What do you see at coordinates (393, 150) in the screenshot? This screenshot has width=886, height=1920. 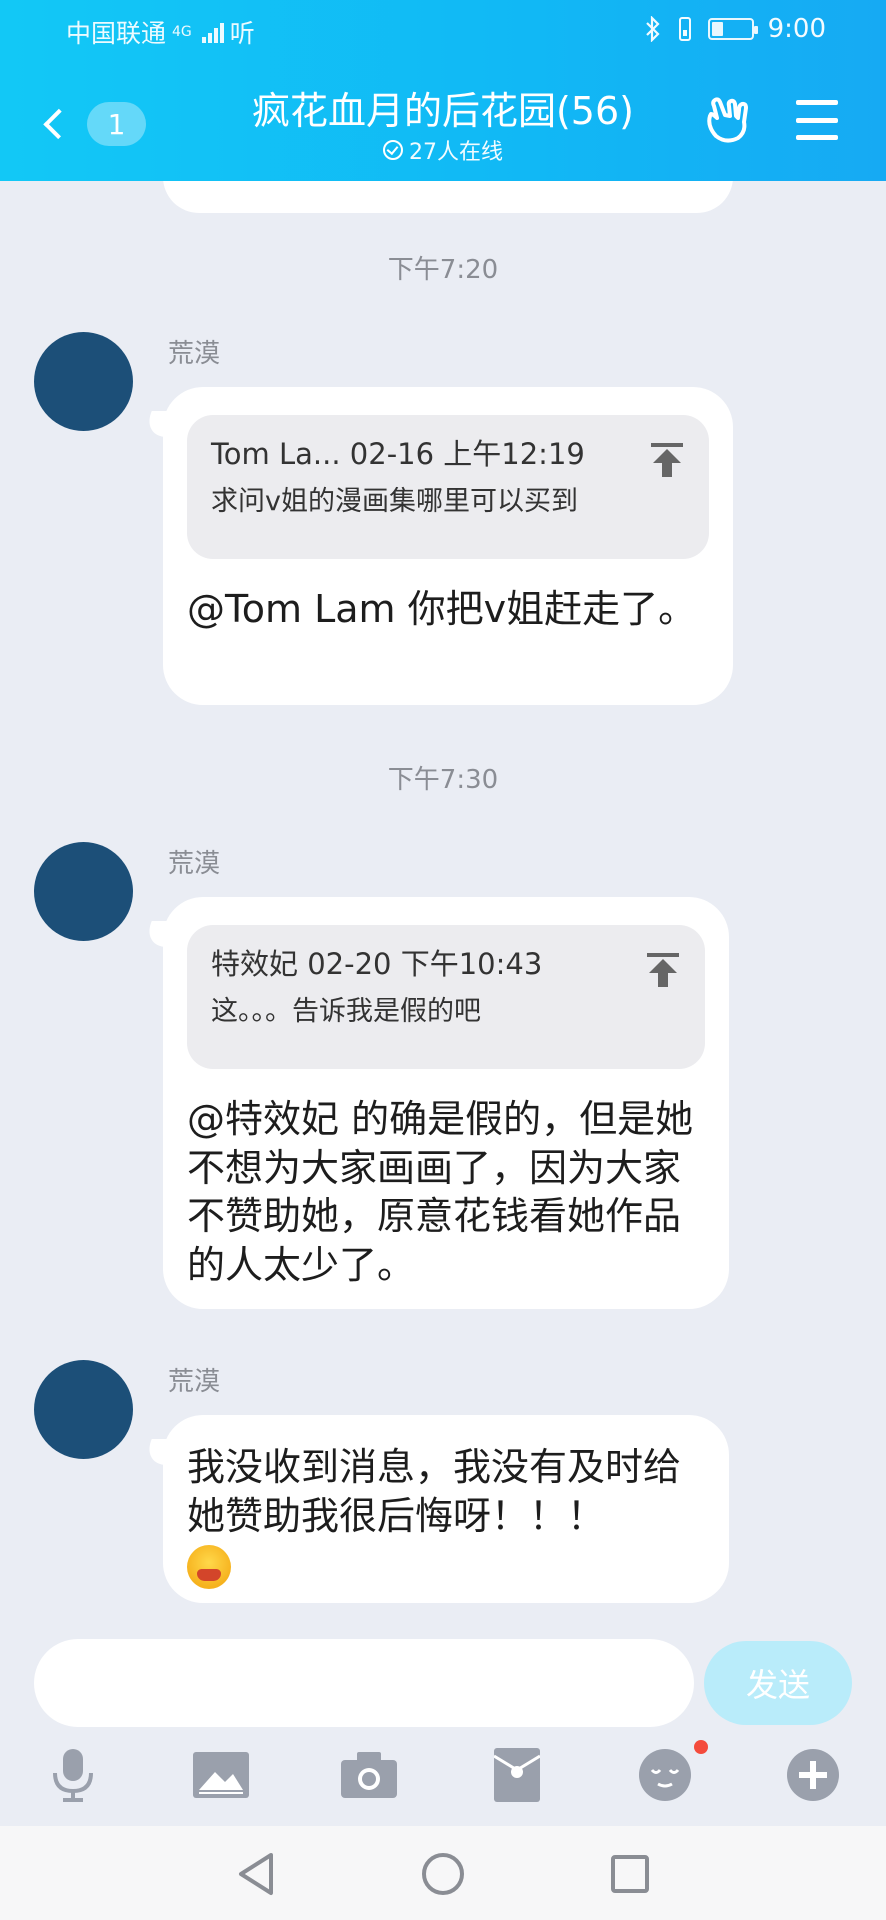 I see `check-circle-icon` at bounding box center [393, 150].